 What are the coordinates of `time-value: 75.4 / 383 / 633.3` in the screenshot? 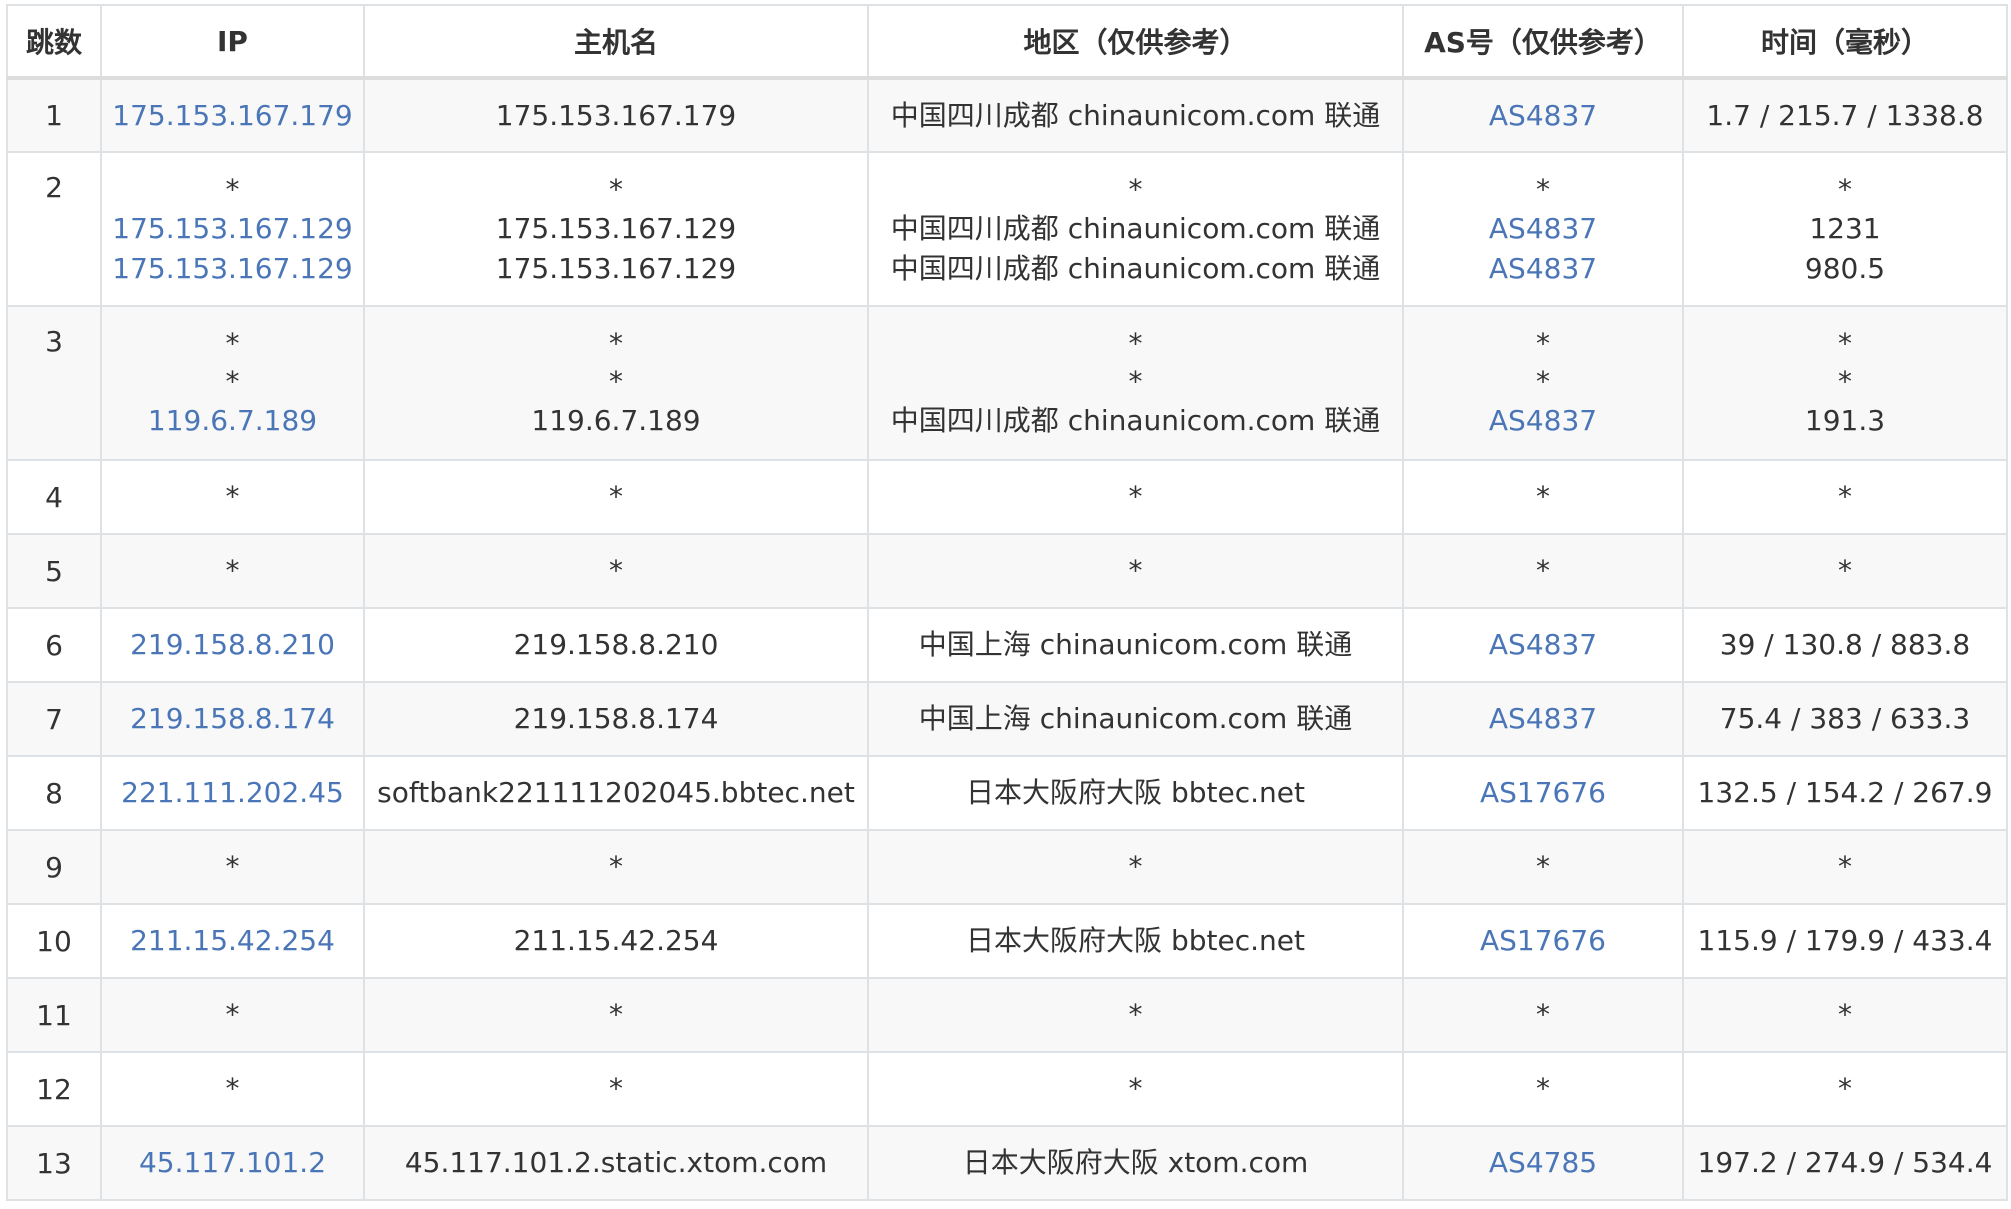 It's located at (1845, 718).